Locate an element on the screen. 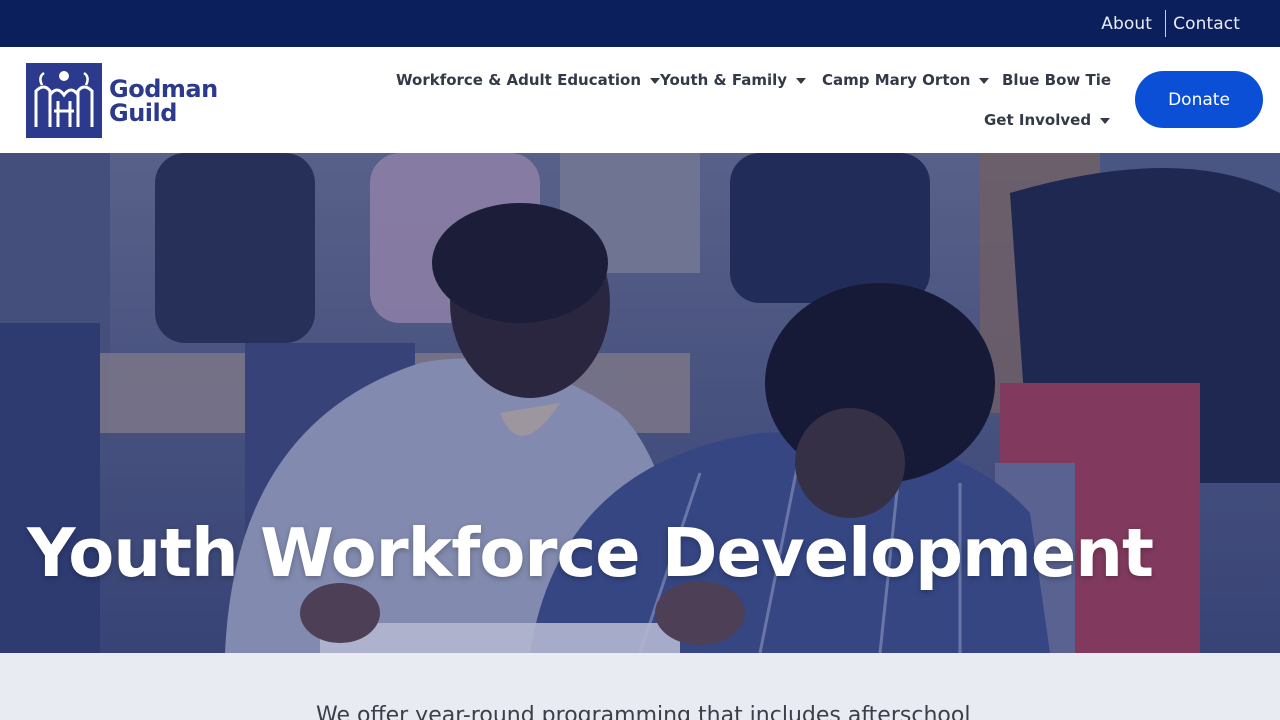  about-link: About is located at coordinates (1126, 23).